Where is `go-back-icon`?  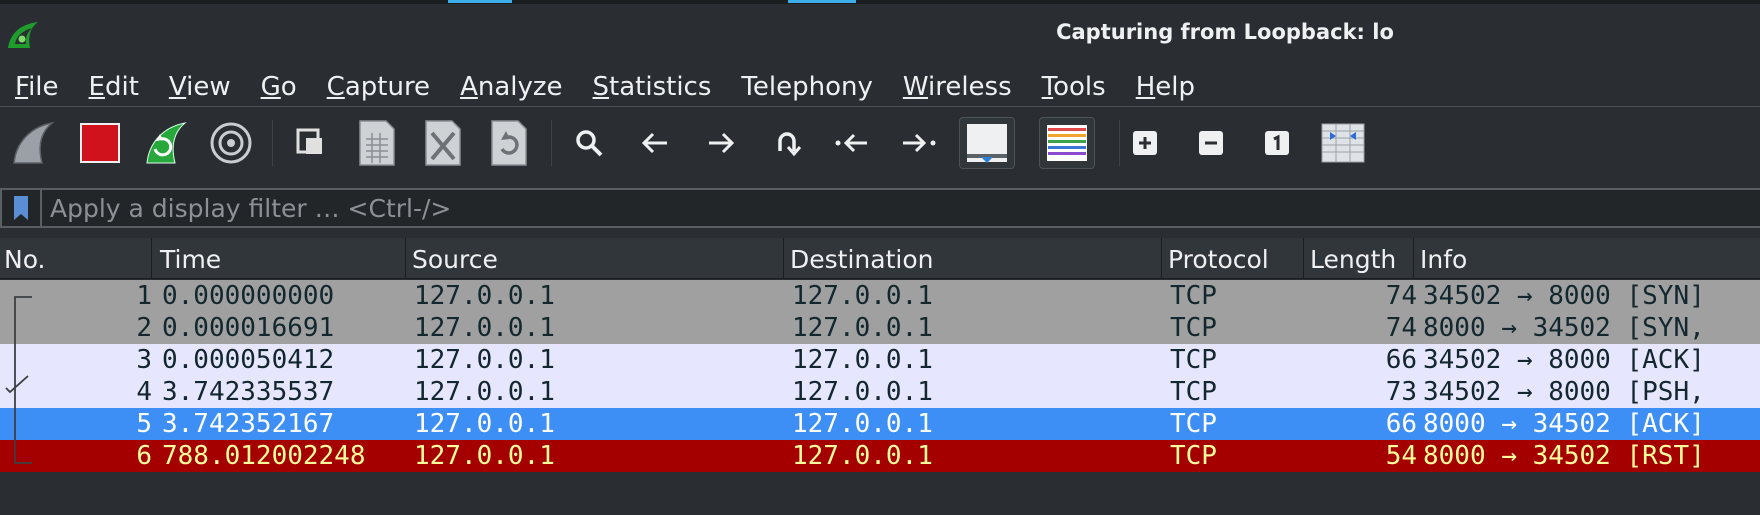 go-back-icon is located at coordinates (654, 143).